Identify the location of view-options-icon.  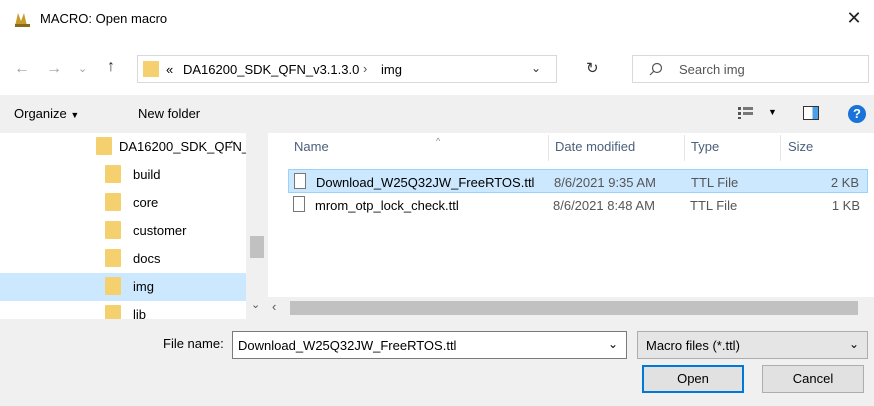
(746, 113).